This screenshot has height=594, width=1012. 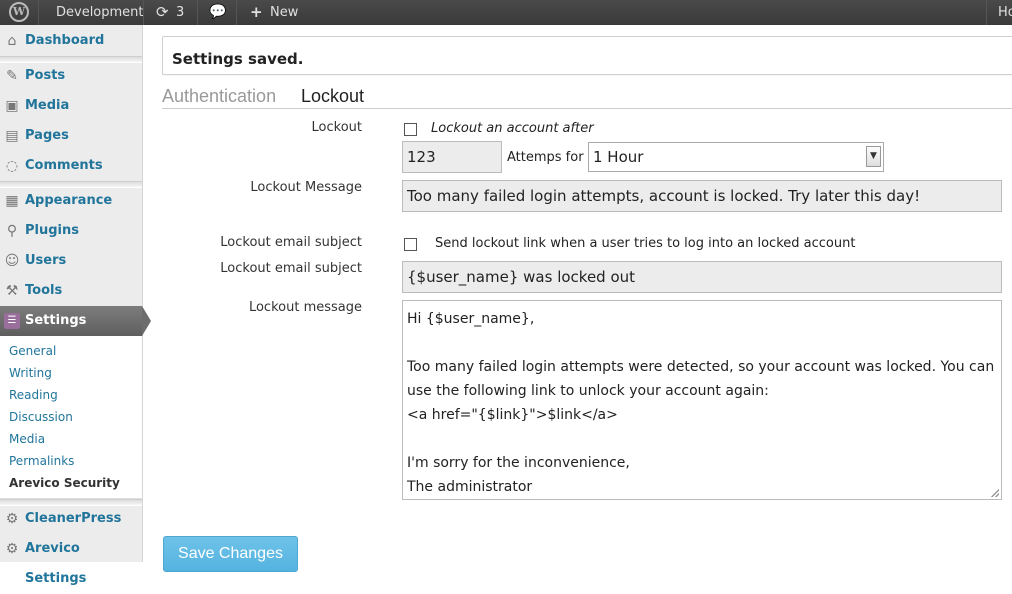 What do you see at coordinates (71, 291) in the screenshot?
I see `menu-item-tools: ⚒ Tools` at bounding box center [71, 291].